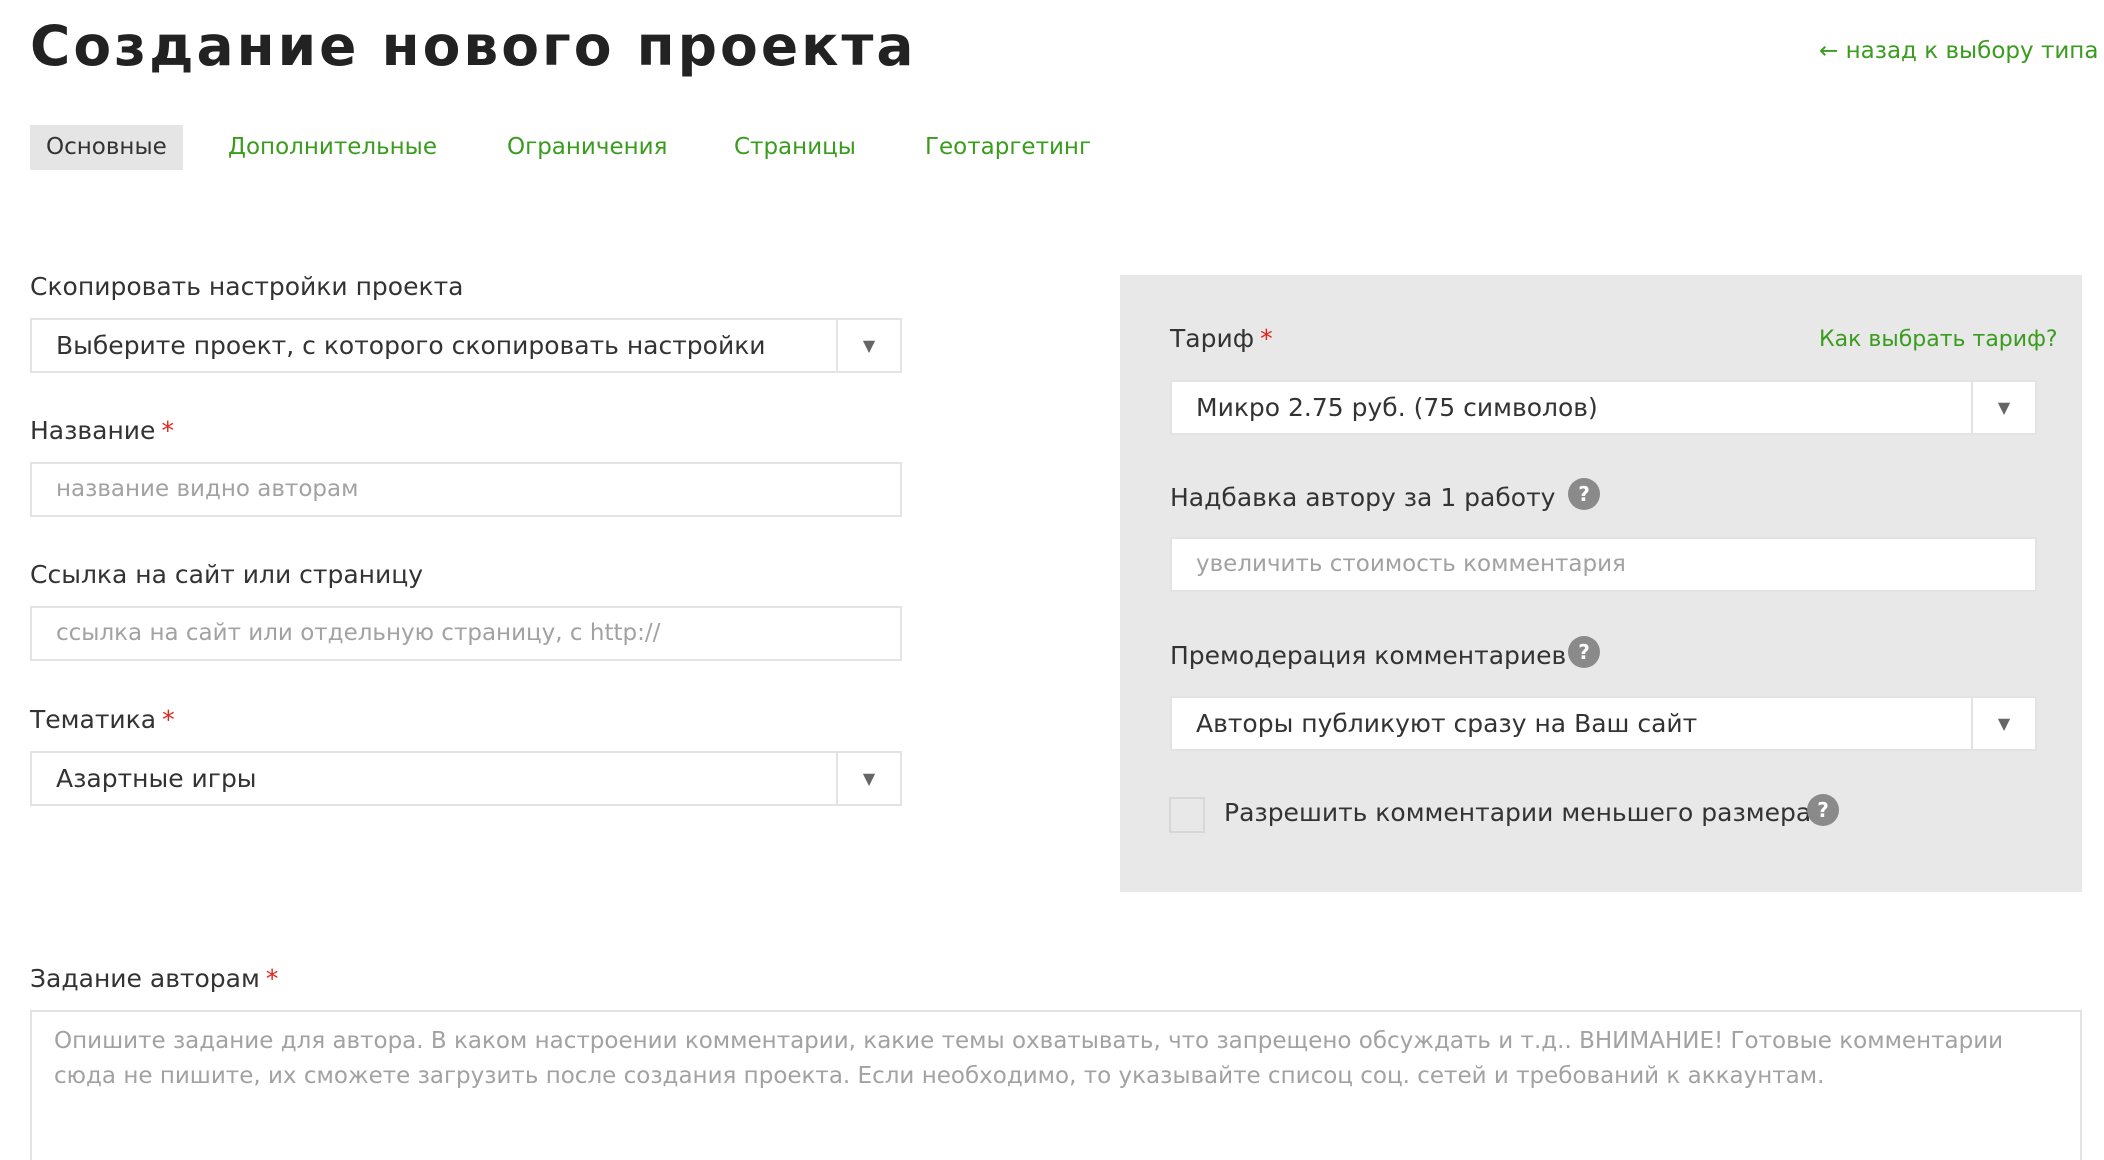 Image resolution: width=2104 pixels, height=1160 pixels. What do you see at coordinates (106, 147) in the screenshot?
I see `tab-main: Основные` at bounding box center [106, 147].